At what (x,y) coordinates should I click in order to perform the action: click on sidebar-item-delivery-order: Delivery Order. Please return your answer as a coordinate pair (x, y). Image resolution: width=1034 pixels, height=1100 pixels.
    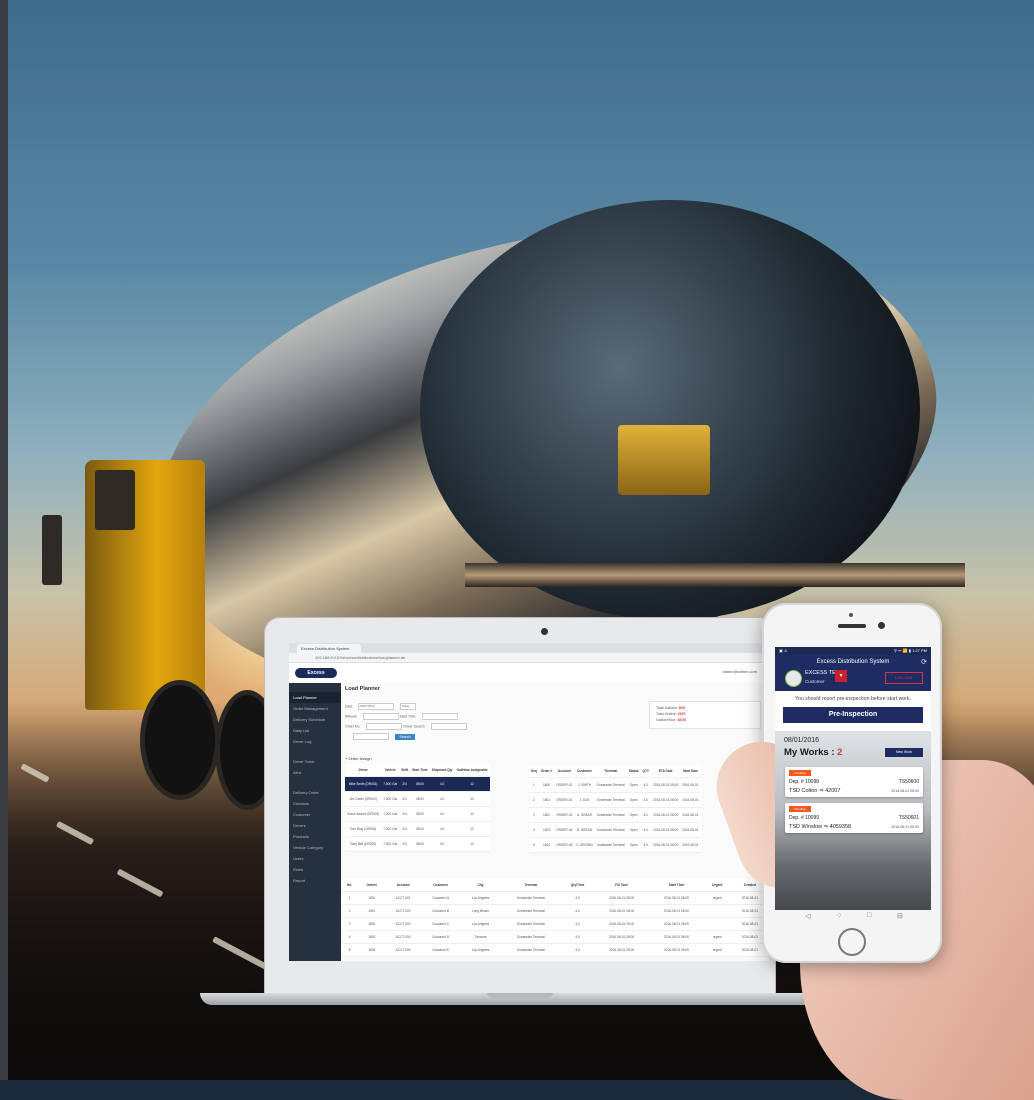
    Looking at the image, I should click on (315, 792).